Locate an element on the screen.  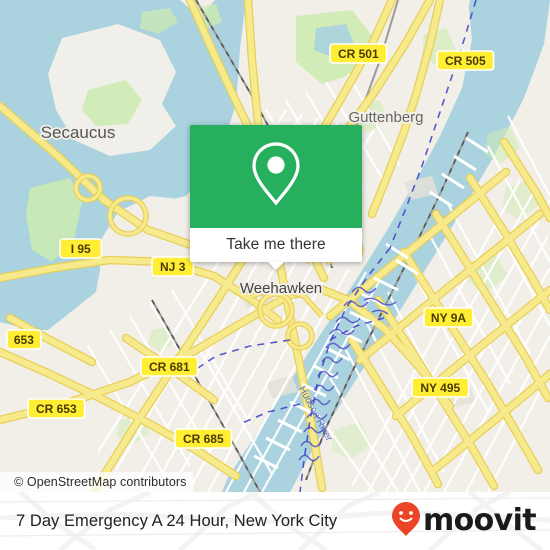
road-shield-label: NY 9A is located at coordinates (448, 318).